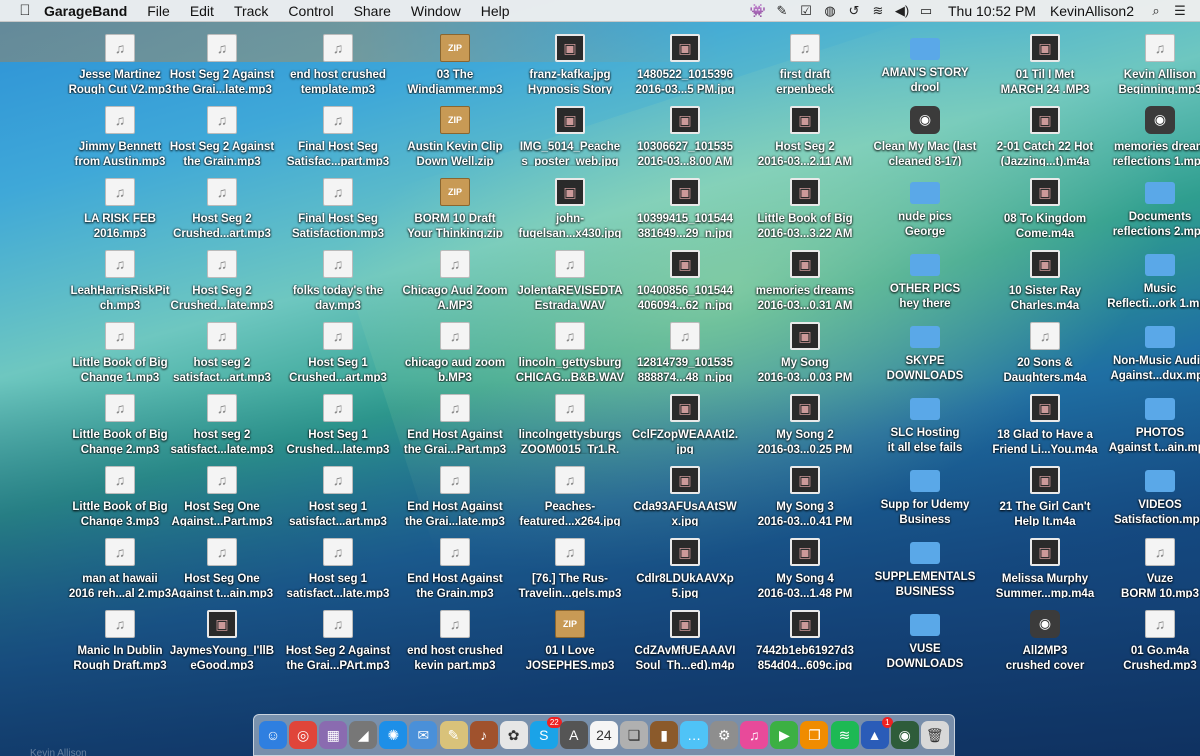 Image resolution: width=1200 pixels, height=756 pixels. Describe the element at coordinates (844, 735) in the screenshot. I see `spotify-icon: ≋` at that location.